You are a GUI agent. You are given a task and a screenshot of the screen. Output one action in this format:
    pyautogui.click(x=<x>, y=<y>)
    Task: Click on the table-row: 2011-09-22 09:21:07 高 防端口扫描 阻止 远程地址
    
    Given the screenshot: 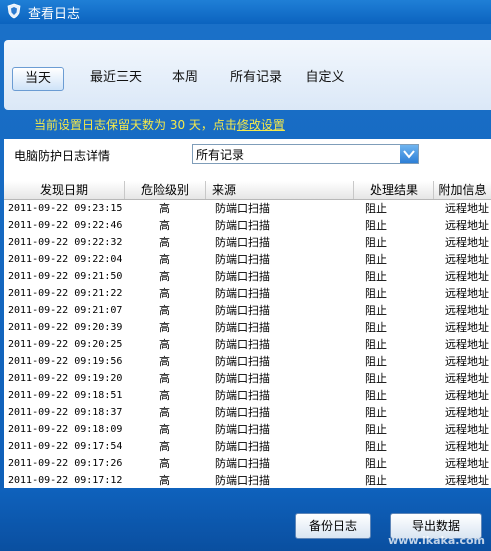 What is the action you would take?
    pyautogui.click(x=247, y=310)
    